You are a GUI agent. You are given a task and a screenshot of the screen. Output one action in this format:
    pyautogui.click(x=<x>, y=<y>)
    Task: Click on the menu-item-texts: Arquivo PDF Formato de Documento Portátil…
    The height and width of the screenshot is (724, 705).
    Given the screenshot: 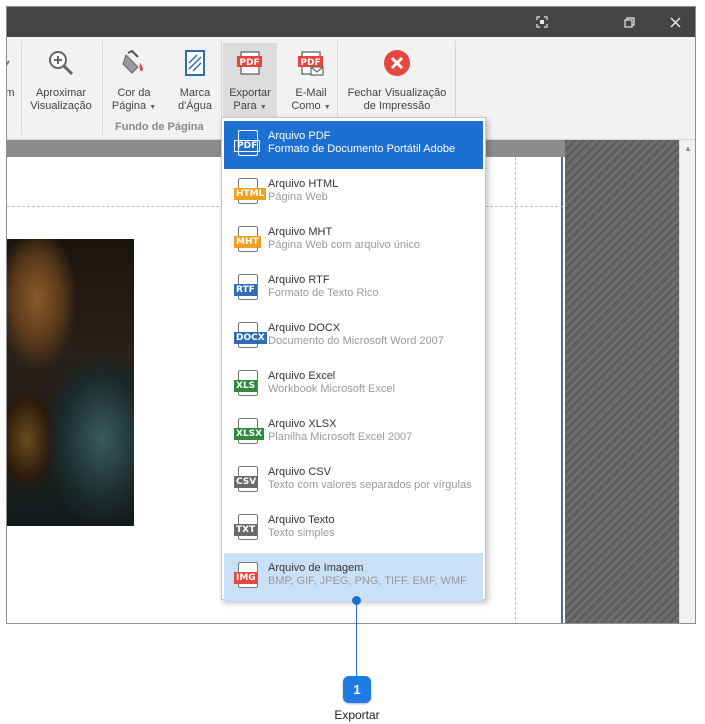 What is the action you would take?
    pyautogui.click(x=361, y=143)
    